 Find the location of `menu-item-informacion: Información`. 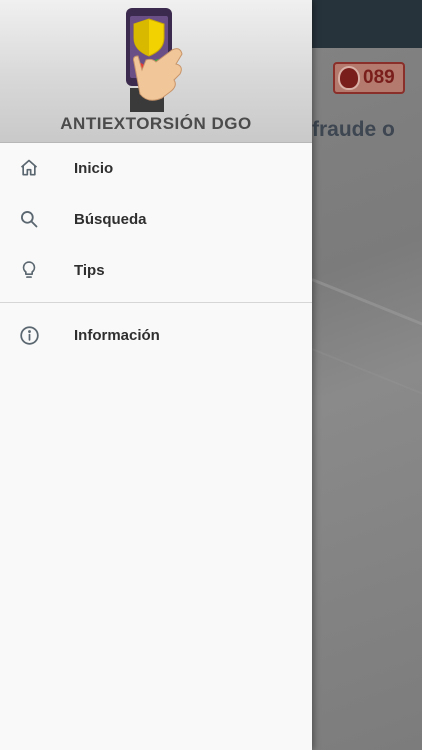

menu-item-informacion: Información is located at coordinates (156, 335).